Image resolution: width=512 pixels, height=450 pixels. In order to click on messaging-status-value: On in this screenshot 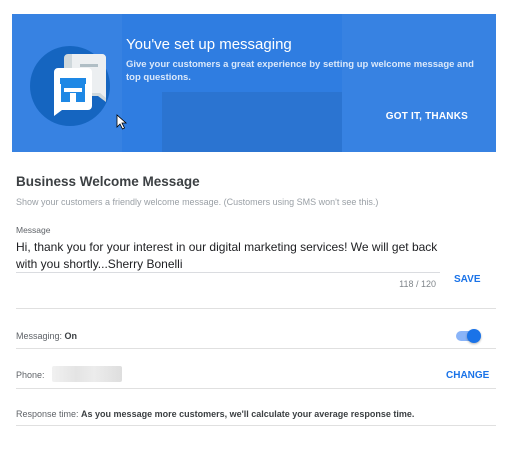, I will do `click(71, 336)`.